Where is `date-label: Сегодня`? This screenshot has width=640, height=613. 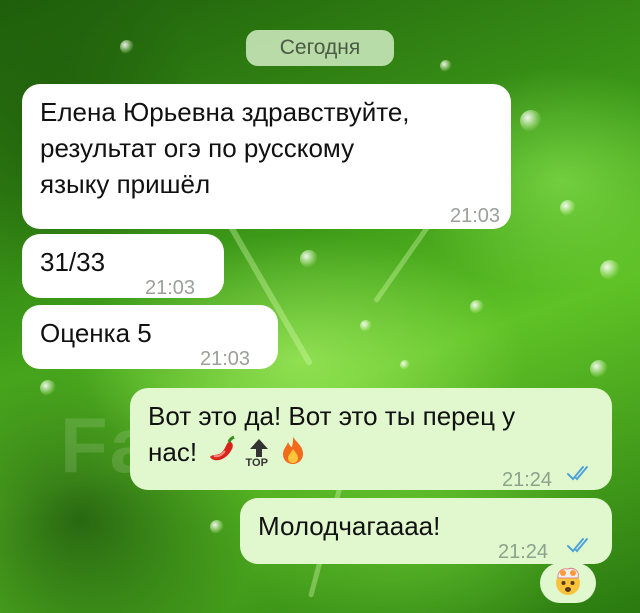
date-label: Сегодня is located at coordinates (320, 47).